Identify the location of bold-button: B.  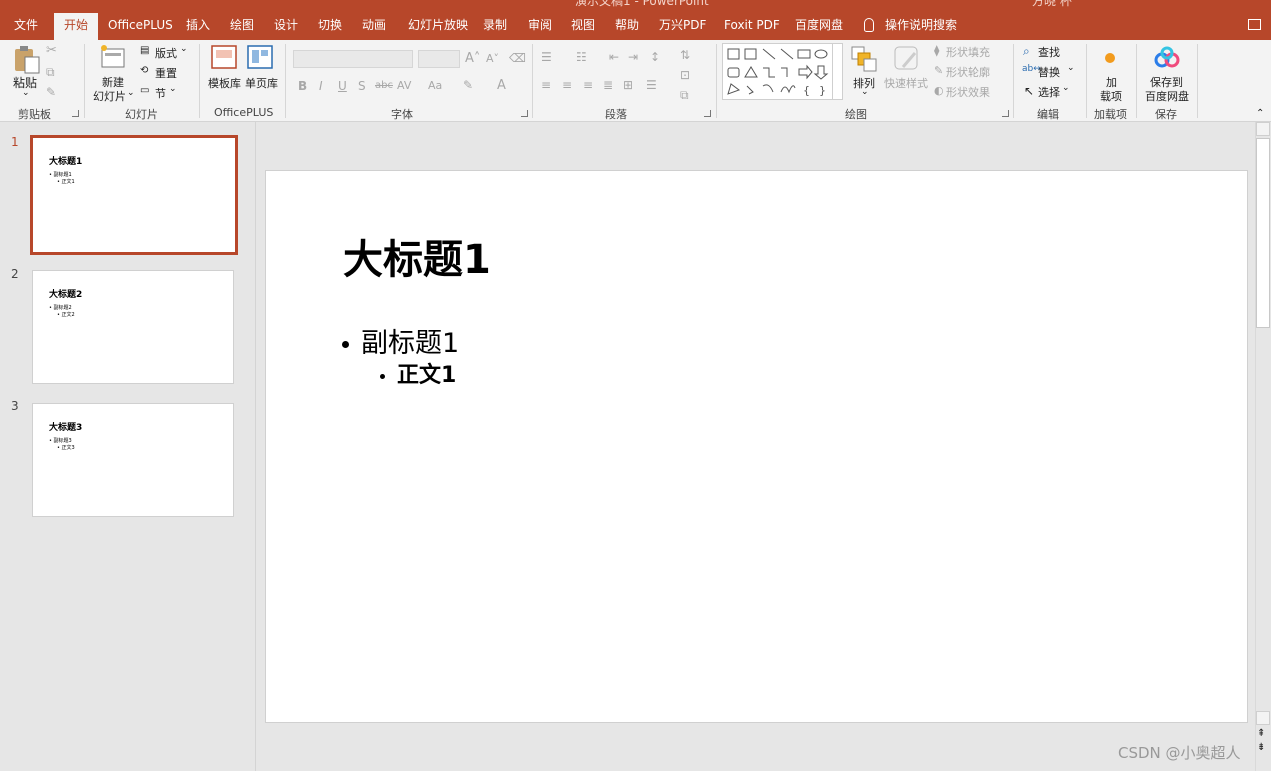
(302, 86).